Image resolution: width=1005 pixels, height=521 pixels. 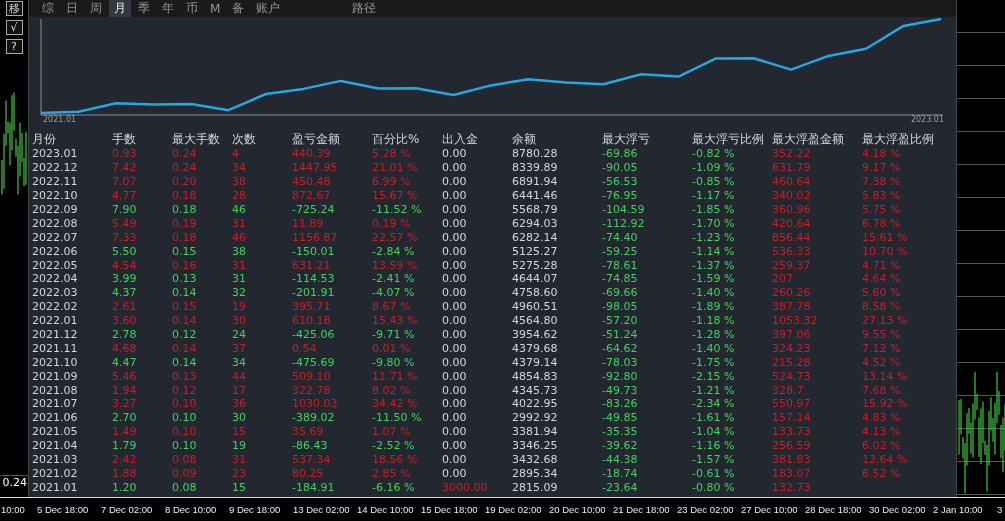 I want to click on time-axis-label: 8 Dec 10:00, so click(x=191, y=509).